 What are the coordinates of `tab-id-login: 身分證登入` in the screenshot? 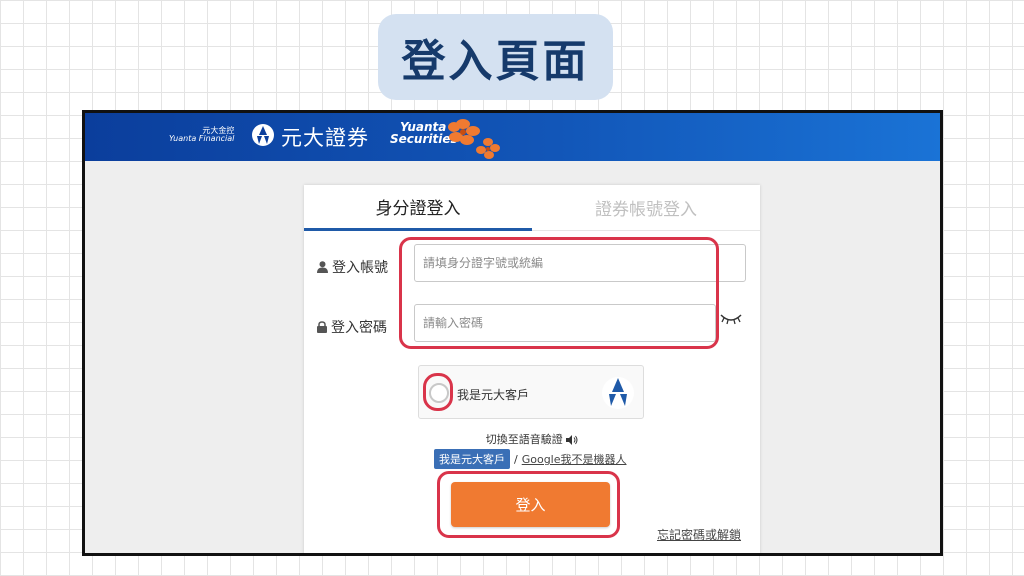 It's located at (418, 208).